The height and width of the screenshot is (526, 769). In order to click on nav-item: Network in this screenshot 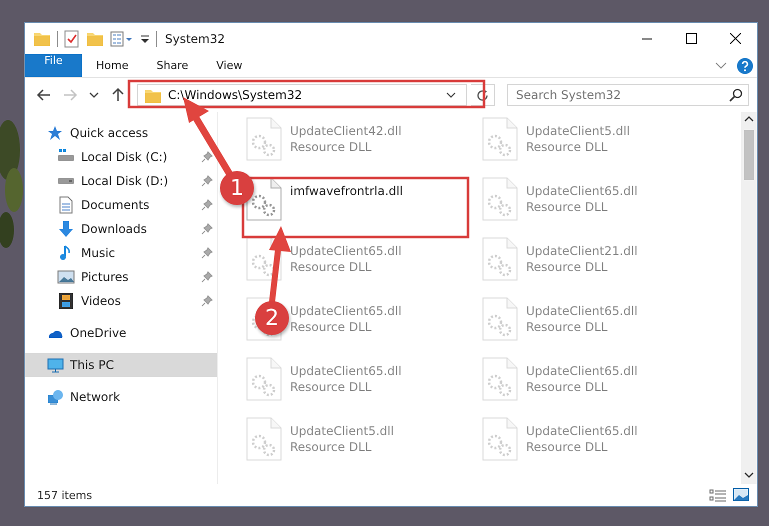, I will do `click(121, 397)`.